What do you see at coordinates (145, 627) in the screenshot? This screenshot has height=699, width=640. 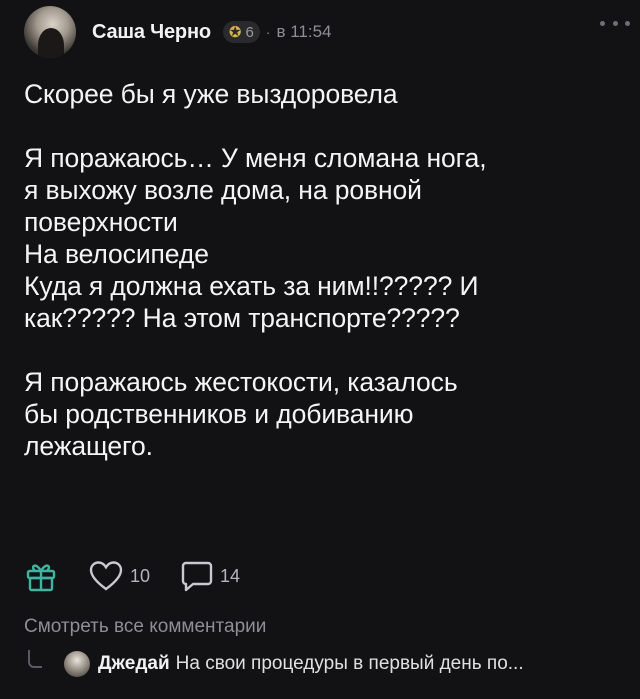 I see `view-all-comments-link: Смотреть все комментарии` at bounding box center [145, 627].